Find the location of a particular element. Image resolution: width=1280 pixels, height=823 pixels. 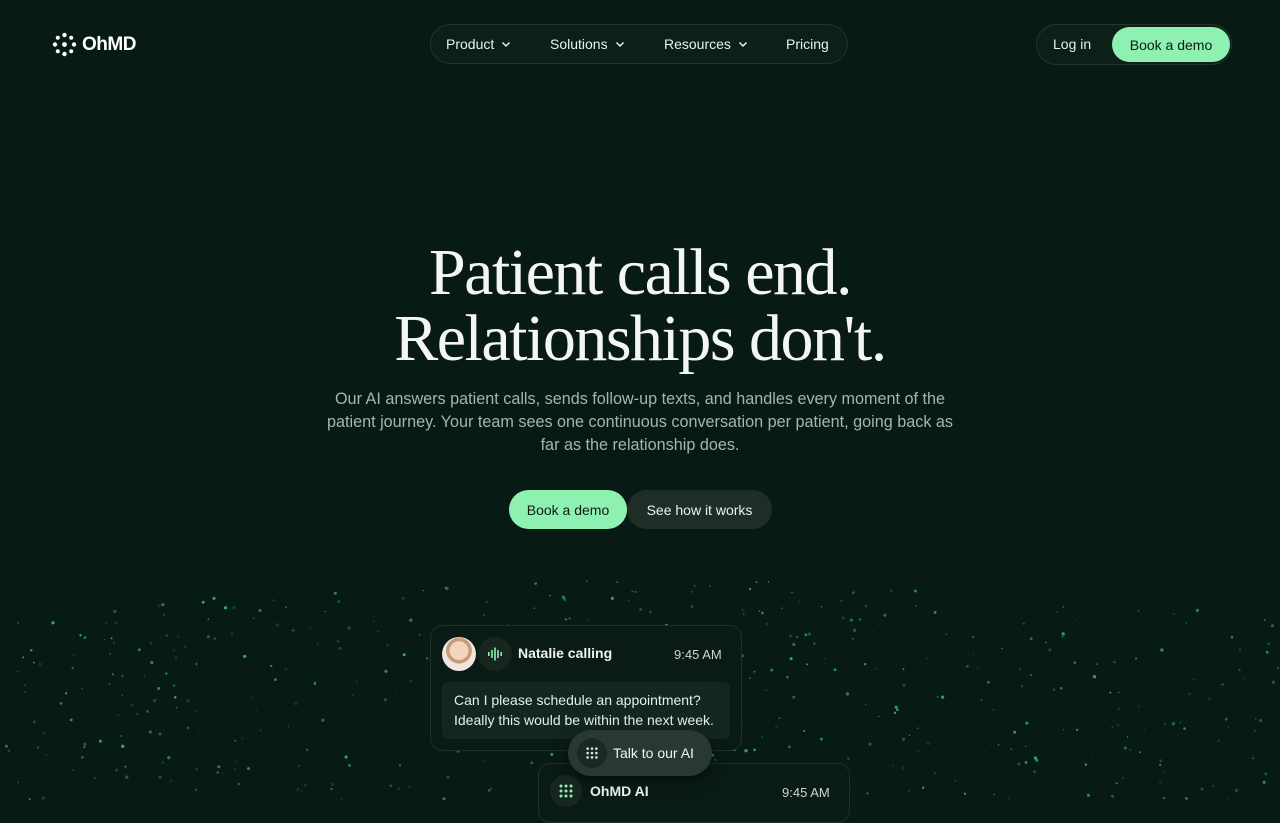

caller-name: Natalie calling is located at coordinates (565, 653).